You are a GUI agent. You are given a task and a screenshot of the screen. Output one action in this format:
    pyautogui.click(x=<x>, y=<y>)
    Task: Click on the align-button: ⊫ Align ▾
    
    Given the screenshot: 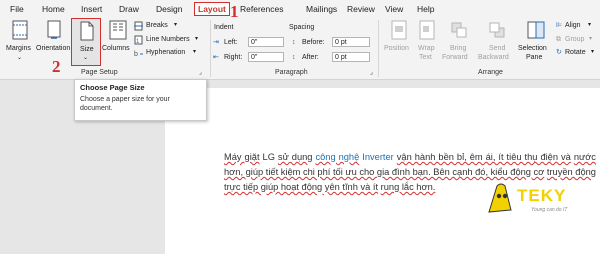 What is the action you would take?
    pyautogui.click(x=578, y=26)
    